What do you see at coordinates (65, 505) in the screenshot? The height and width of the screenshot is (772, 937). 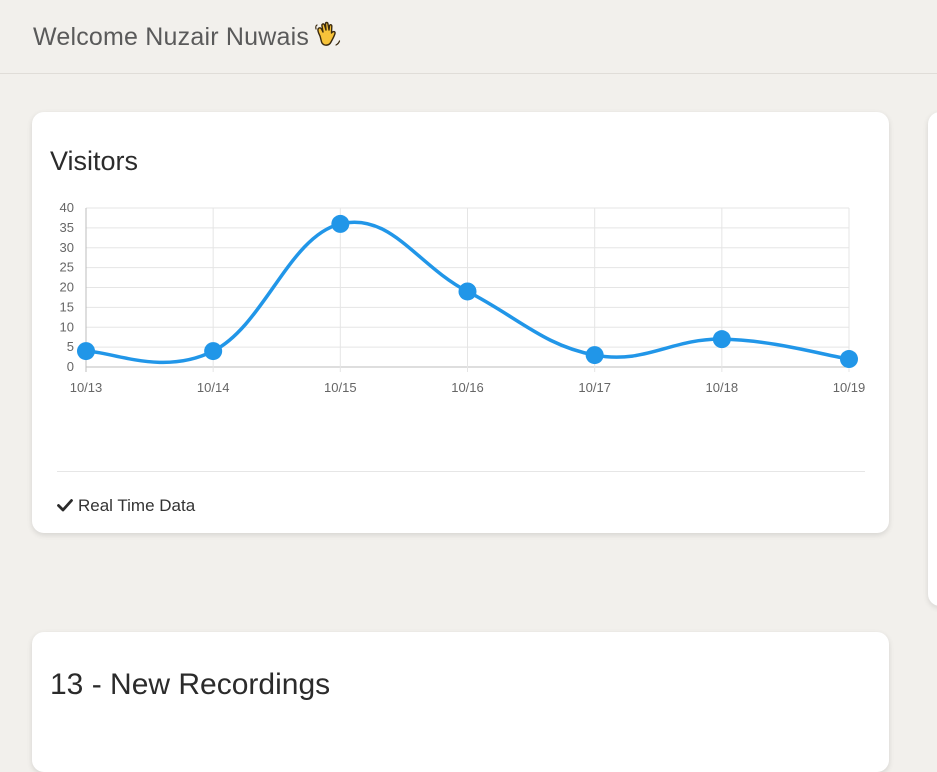 I see `check-icon` at bounding box center [65, 505].